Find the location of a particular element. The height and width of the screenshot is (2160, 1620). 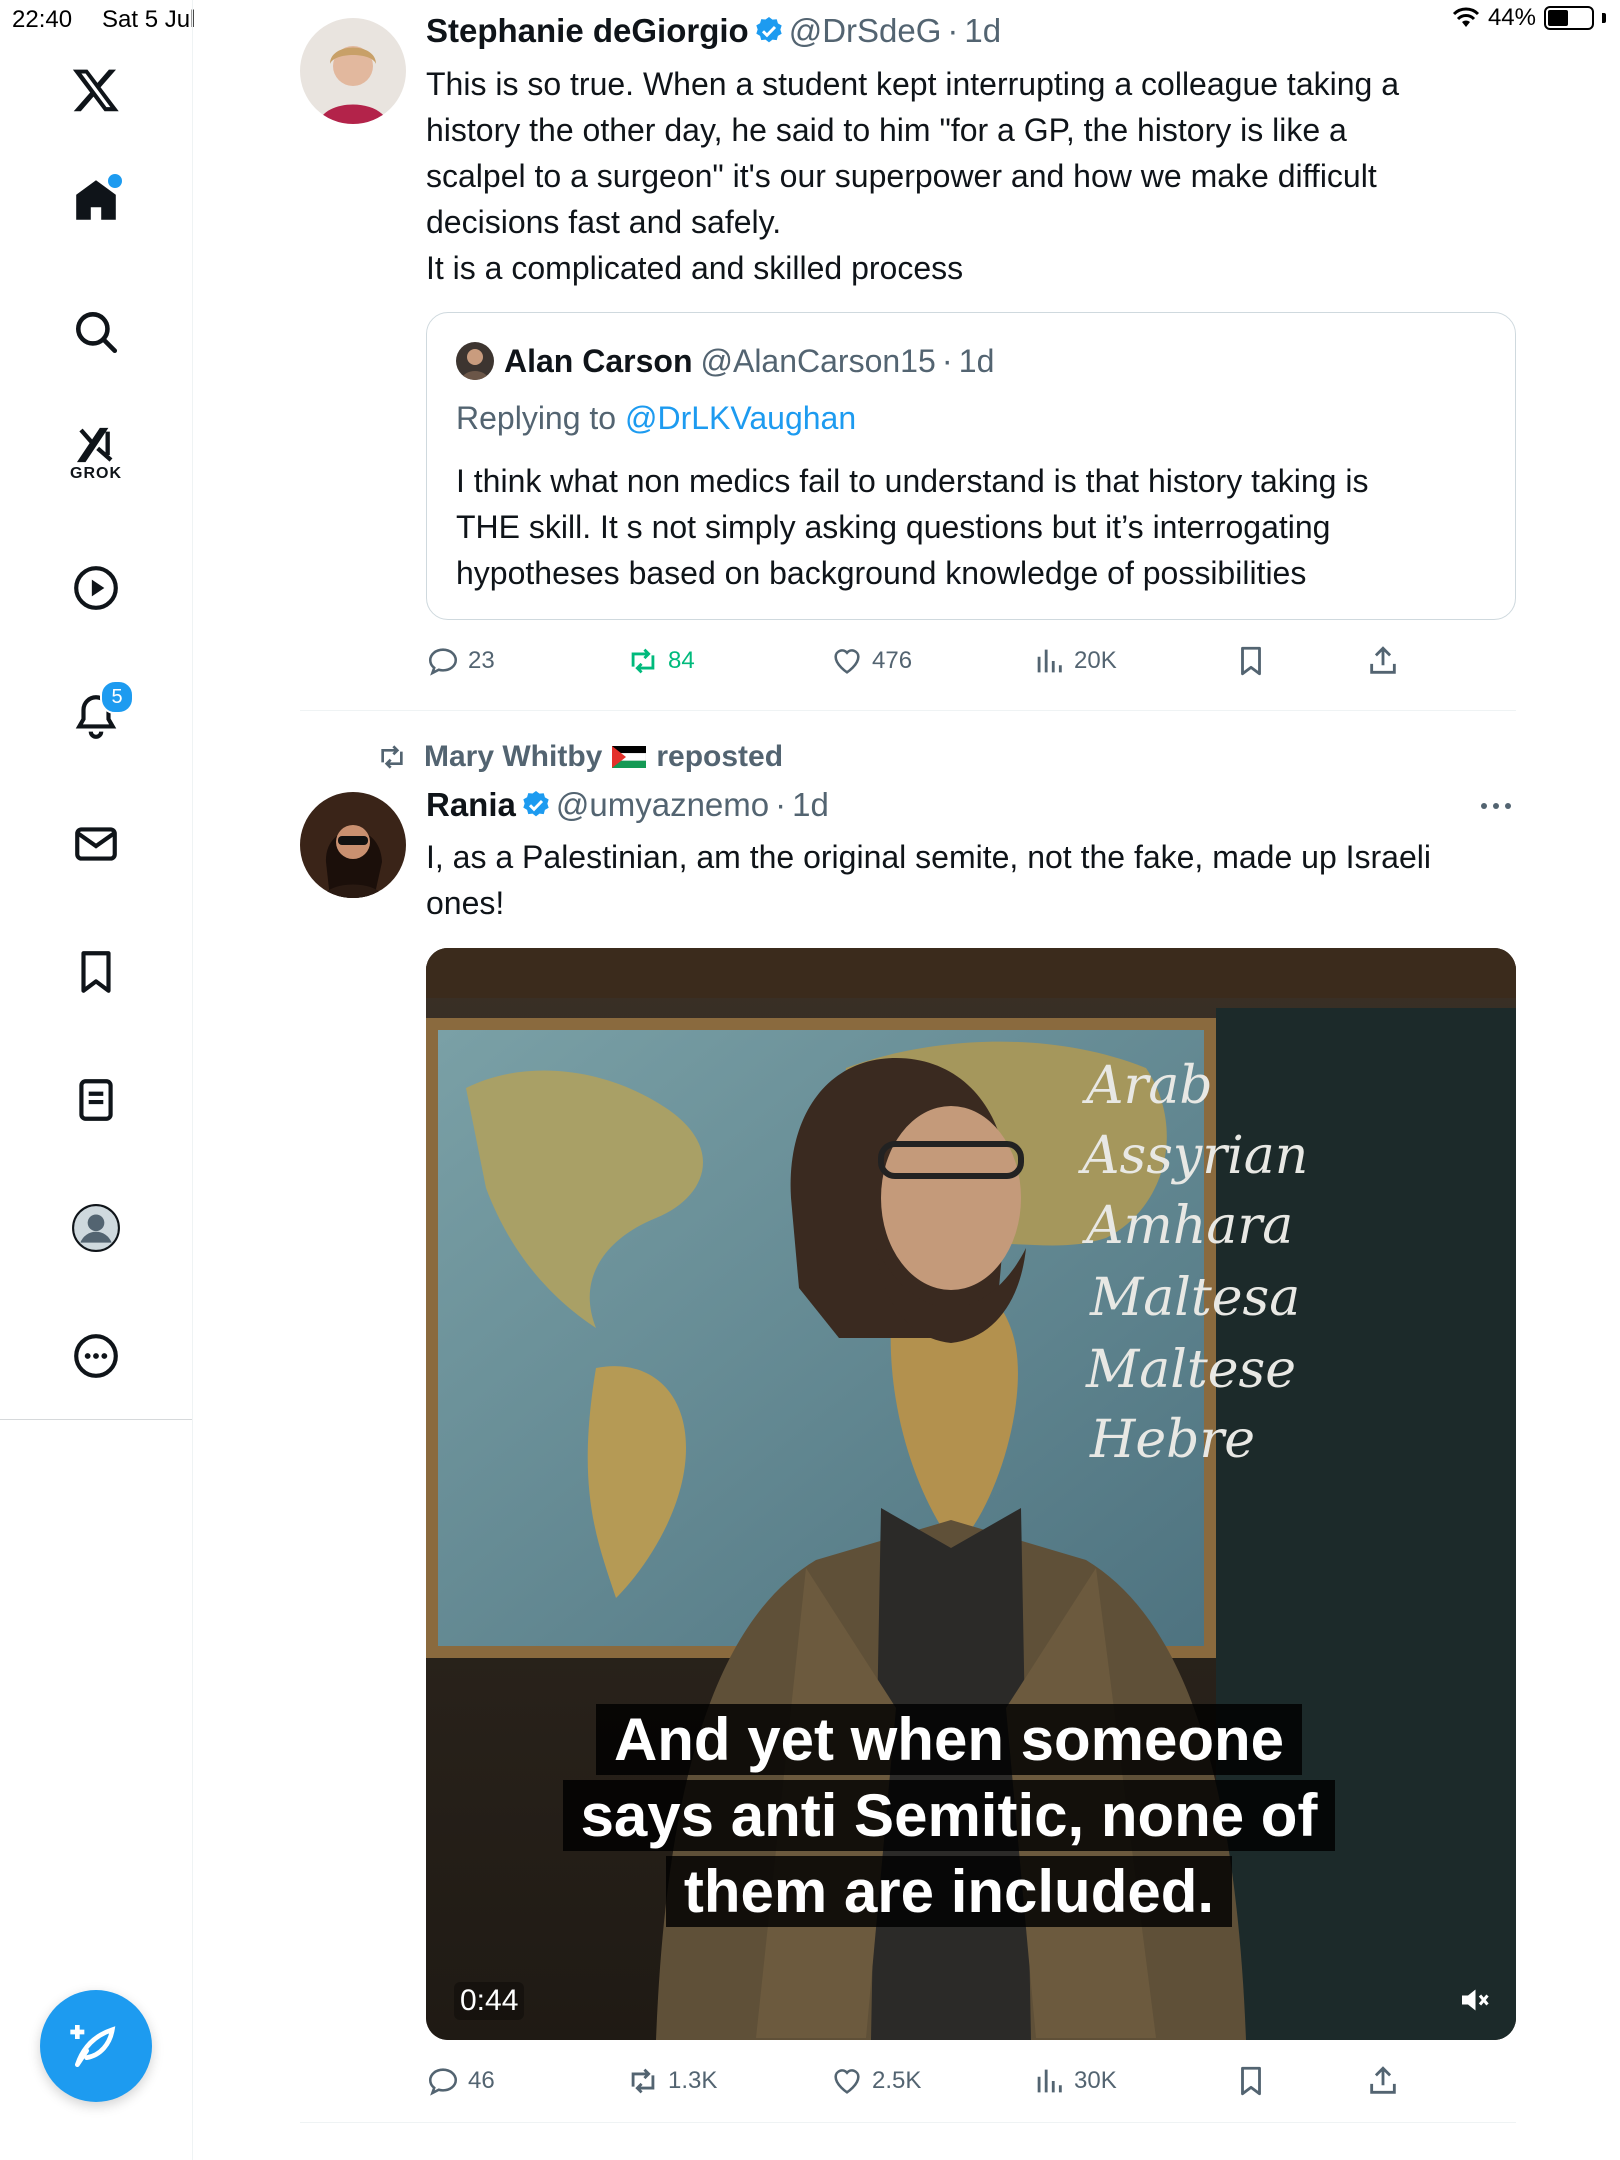

text-line: decisions fast and safely. is located at coordinates (604, 222).